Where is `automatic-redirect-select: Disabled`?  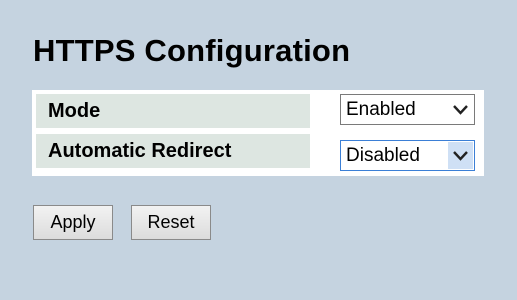
automatic-redirect-select: Disabled is located at coordinates (407, 155).